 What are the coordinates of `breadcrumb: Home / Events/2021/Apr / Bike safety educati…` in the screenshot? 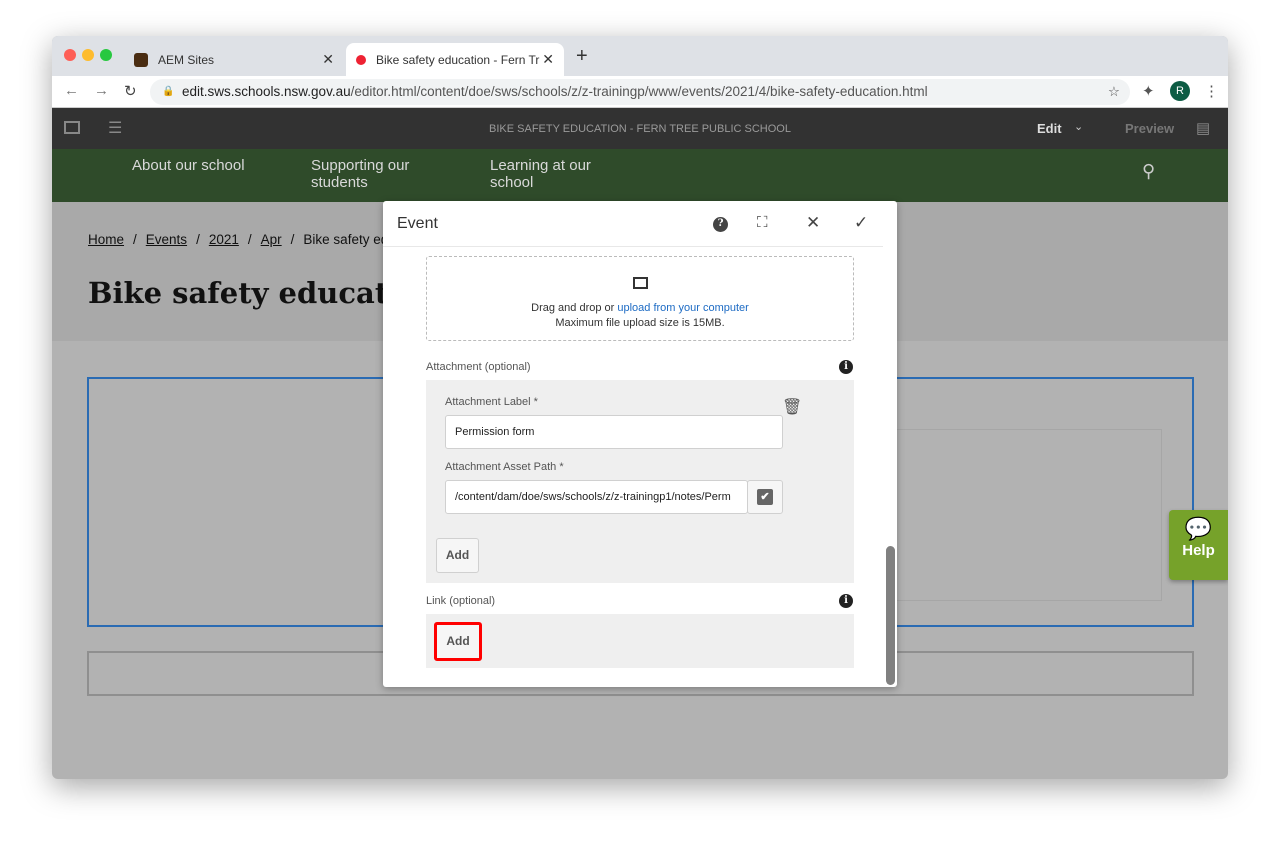 It's located at (260, 239).